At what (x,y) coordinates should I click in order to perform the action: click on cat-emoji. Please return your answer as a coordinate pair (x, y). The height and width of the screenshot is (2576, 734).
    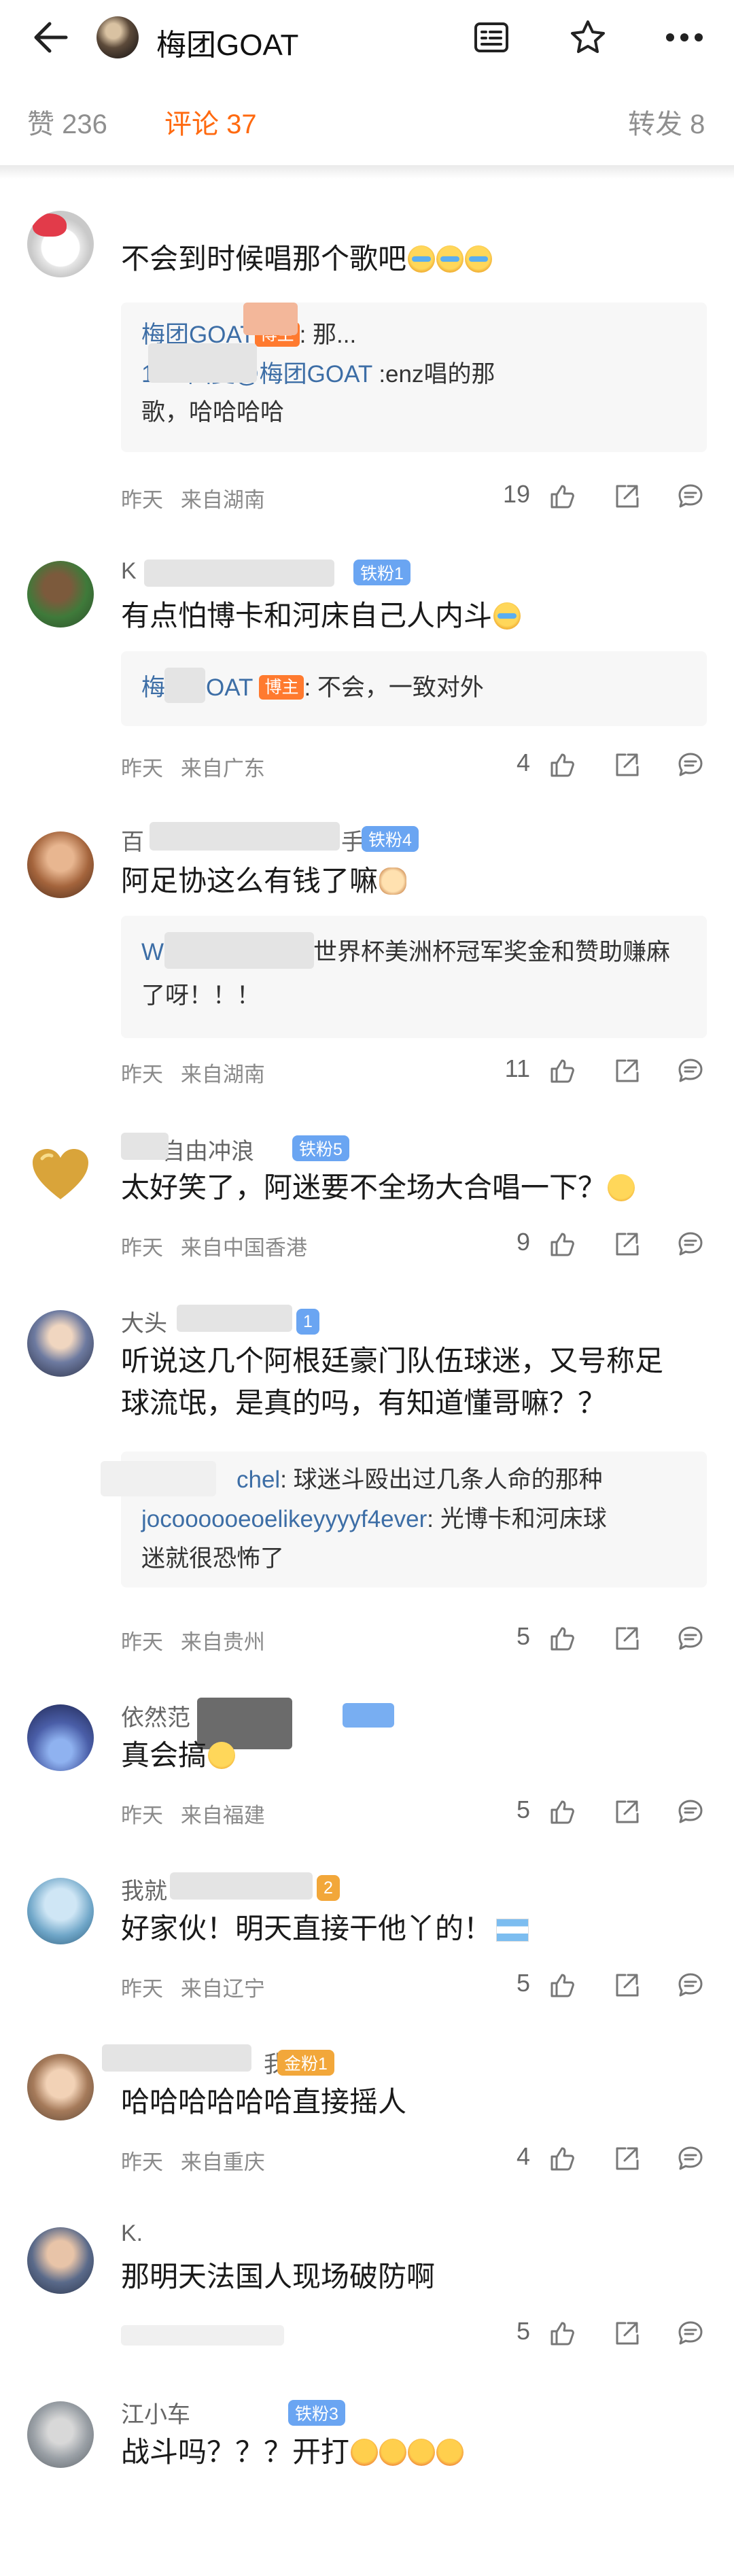
    Looking at the image, I should click on (393, 881).